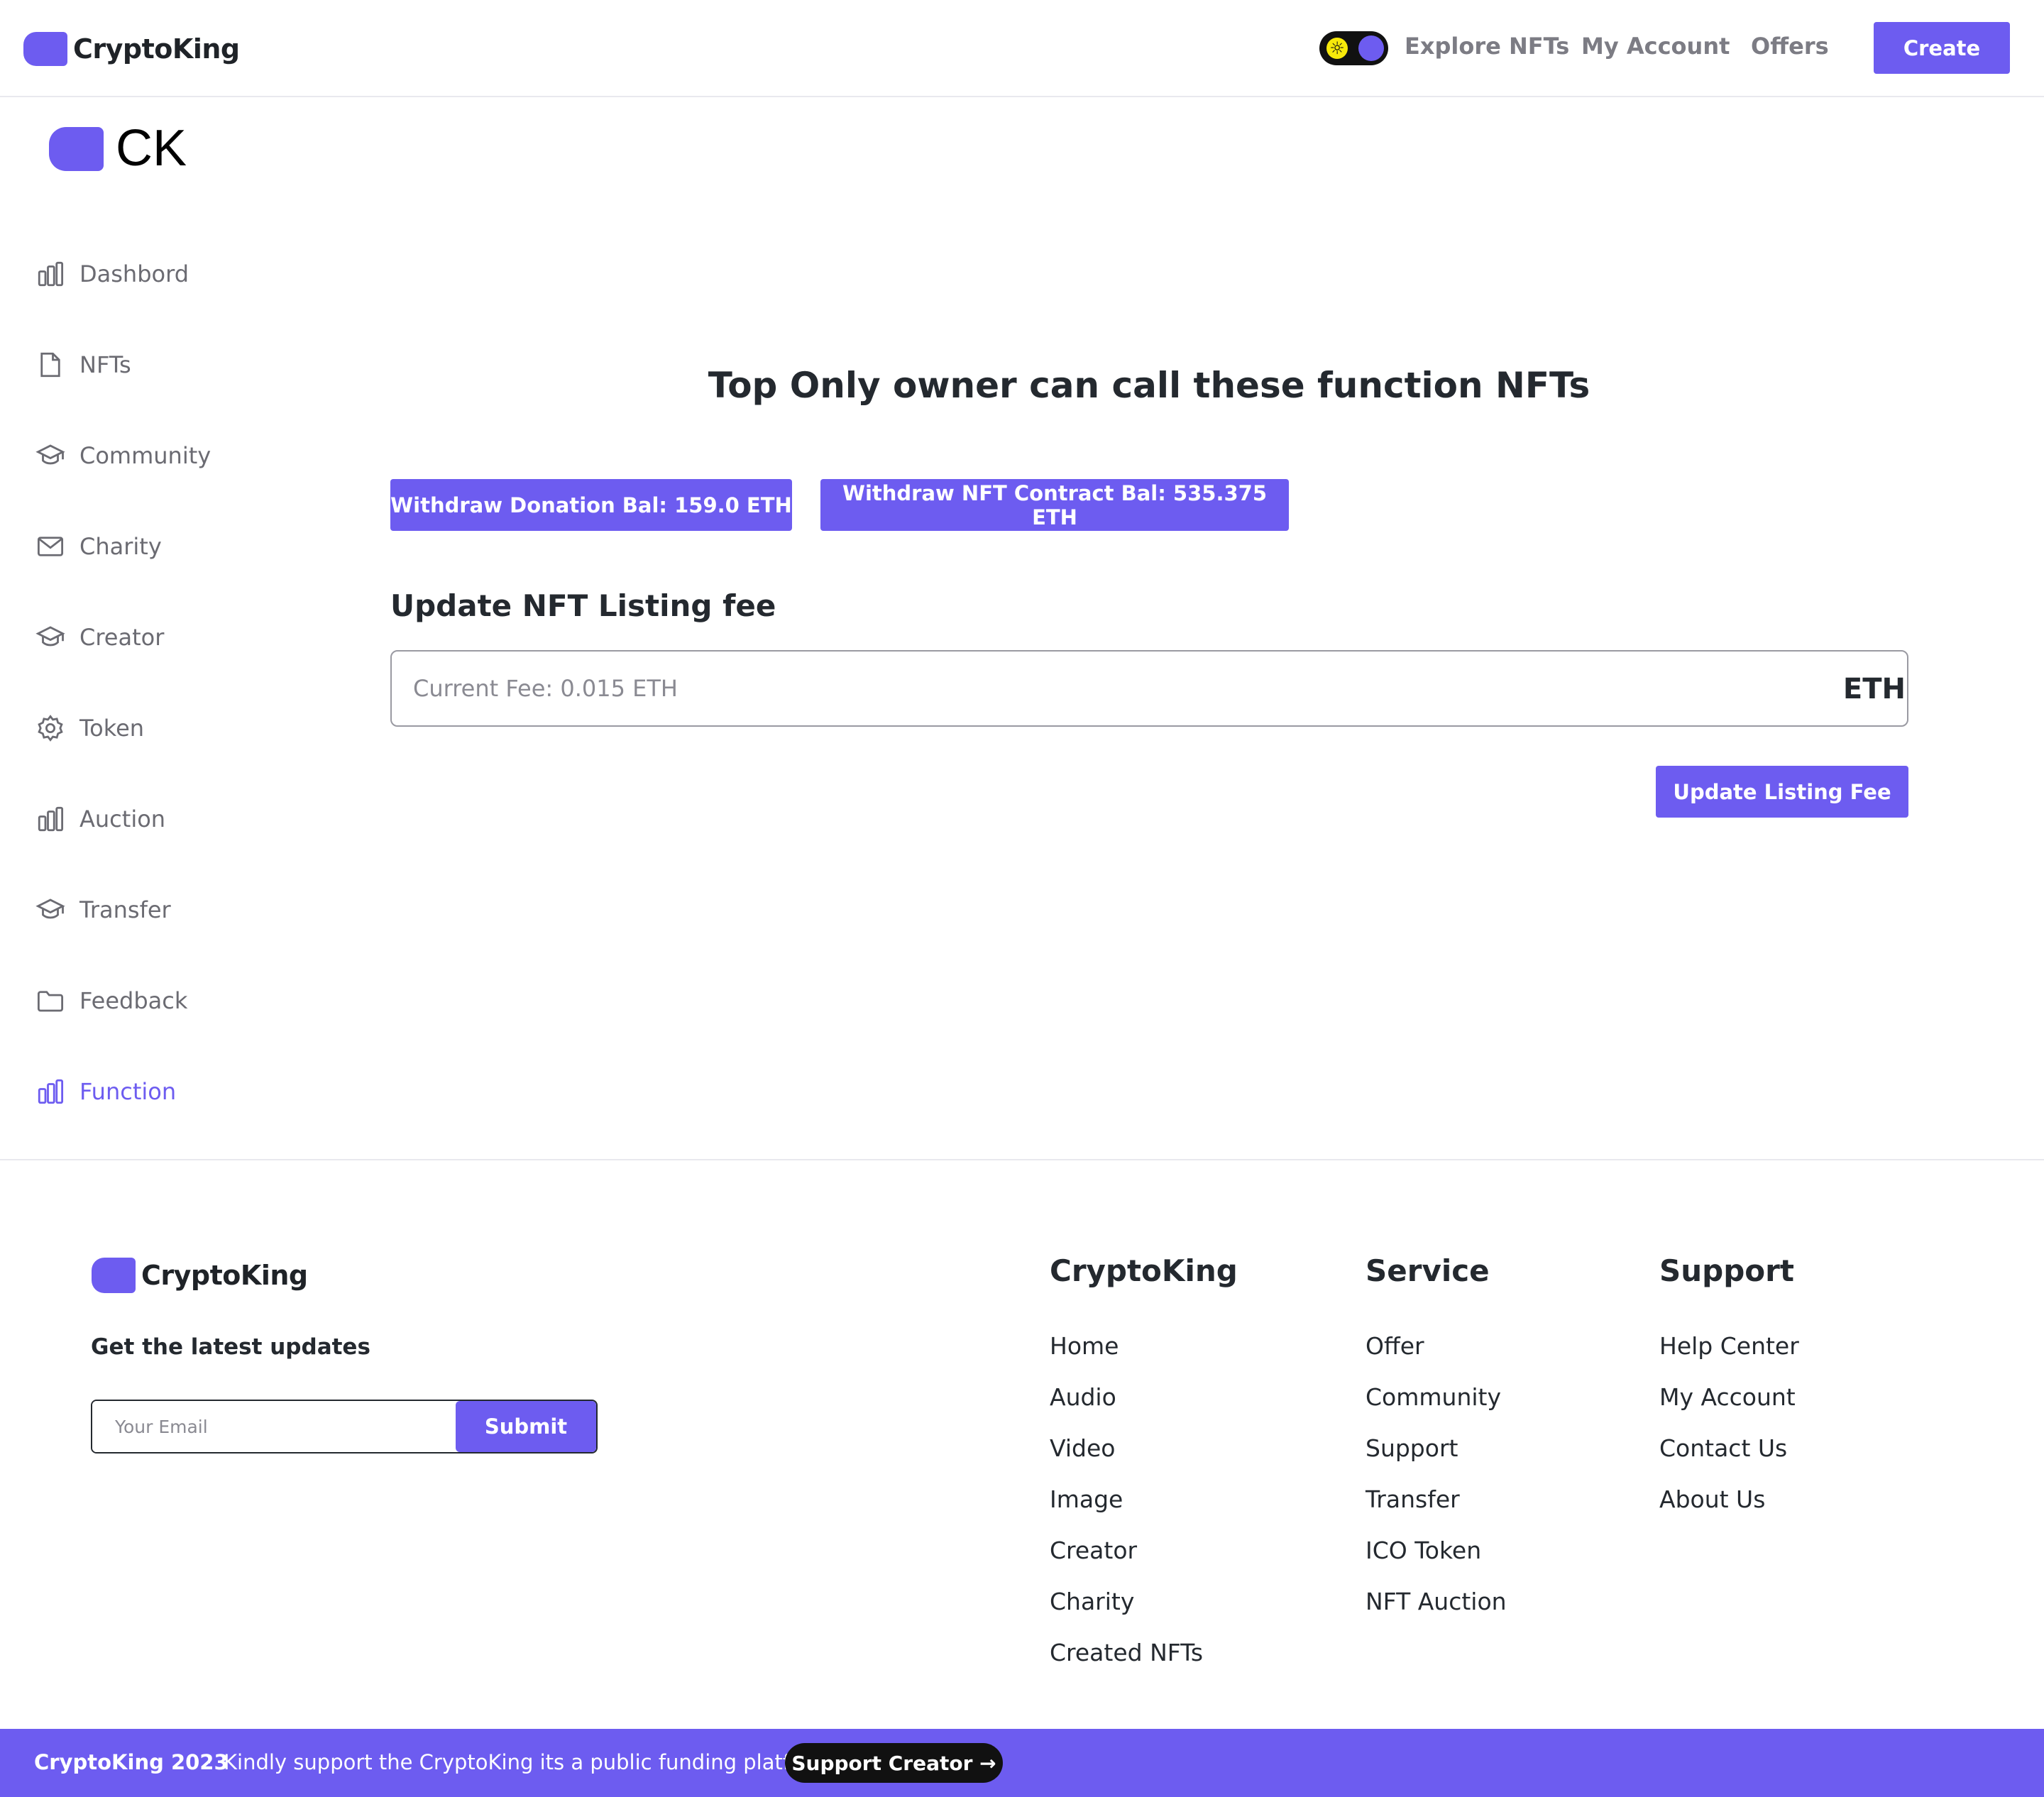 The image size is (2044, 1797). I want to click on fee-unit-label: ETH, so click(1874, 689).